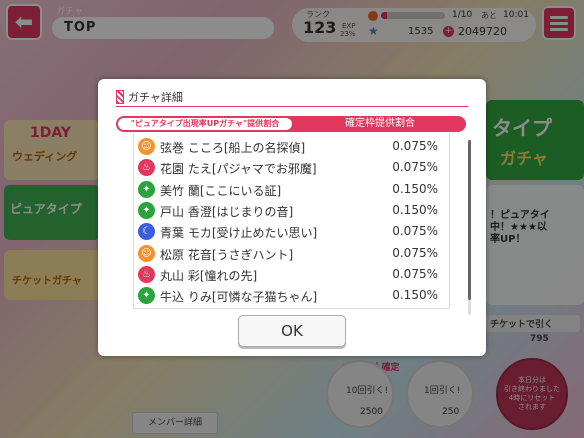 This screenshot has height=438, width=584. Describe the element at coordinates (227, 211) in the screenshot. I see `member-name: 戸山 香澄[はじまりの音]` at that location.